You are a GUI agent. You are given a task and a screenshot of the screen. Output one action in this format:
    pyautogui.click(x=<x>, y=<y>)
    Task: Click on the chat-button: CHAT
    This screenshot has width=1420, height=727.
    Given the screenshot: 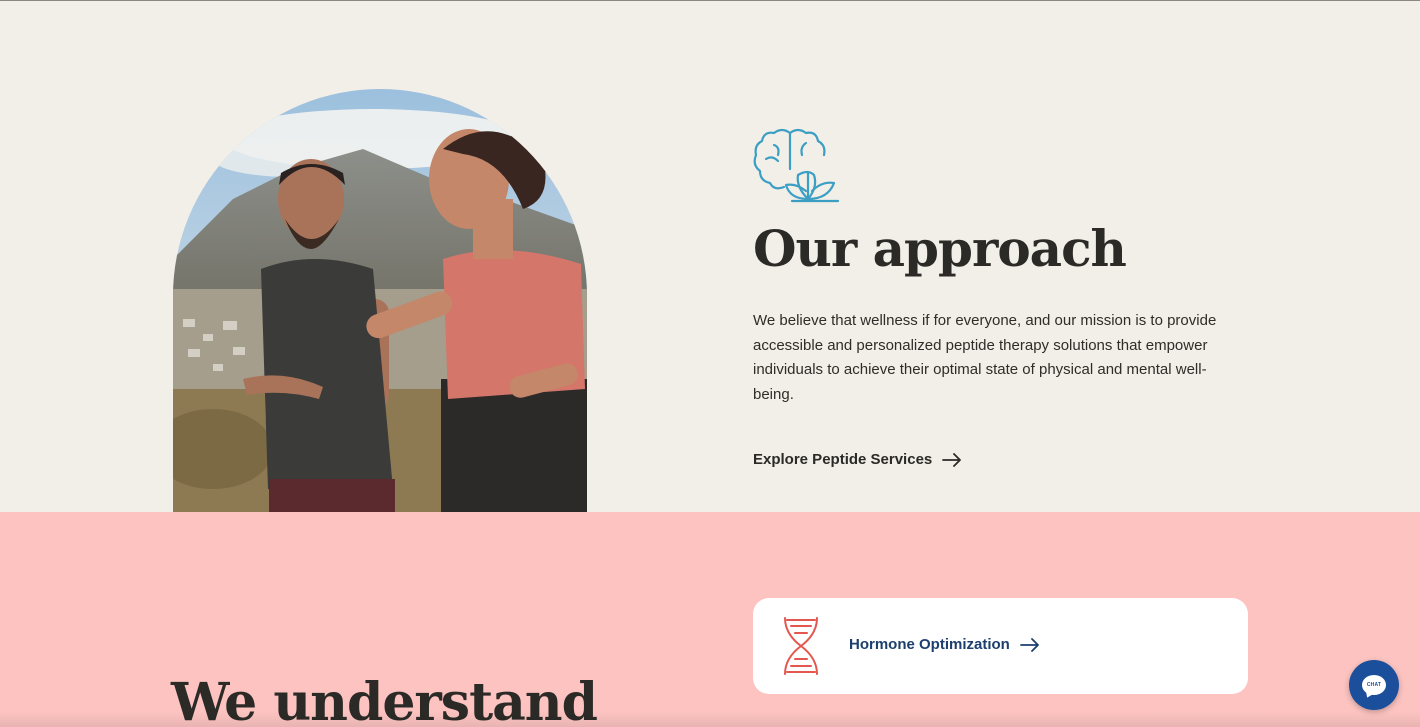 What is the action you would take?
    pyautogui.click(x=1374, y=685)
    